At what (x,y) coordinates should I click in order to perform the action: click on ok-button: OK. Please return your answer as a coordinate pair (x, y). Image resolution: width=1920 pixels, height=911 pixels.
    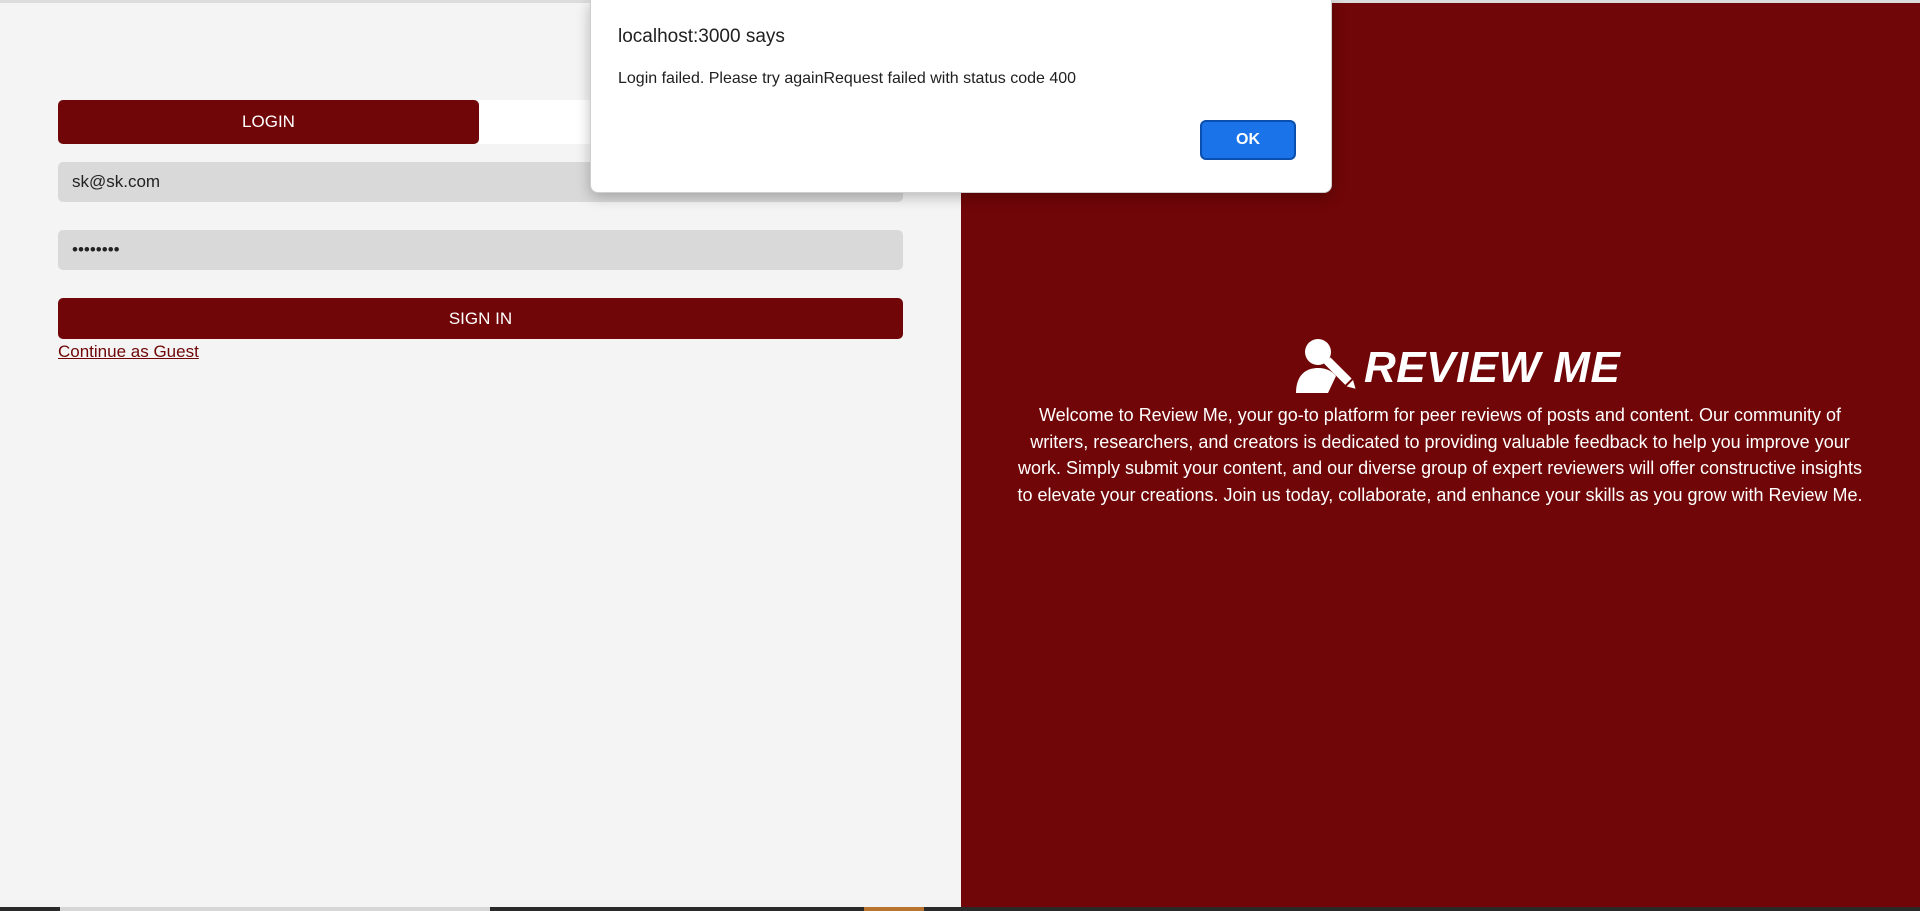
    Looking at the image, I should click on (1248, 140).